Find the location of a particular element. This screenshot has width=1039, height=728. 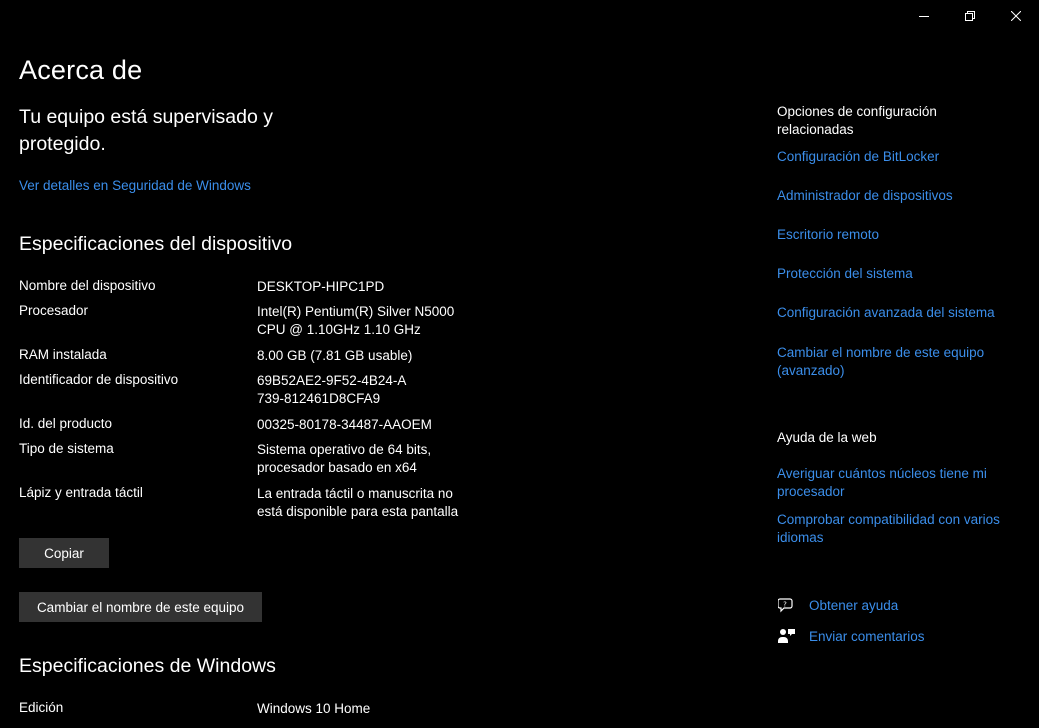

window-controls is located at coordinates (970, 16).